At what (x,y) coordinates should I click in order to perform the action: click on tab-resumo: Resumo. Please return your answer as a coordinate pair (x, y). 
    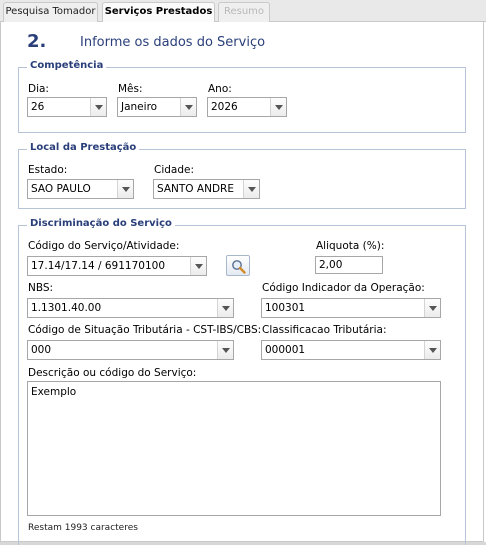
    Looking at the image, I should click on (244, 12).